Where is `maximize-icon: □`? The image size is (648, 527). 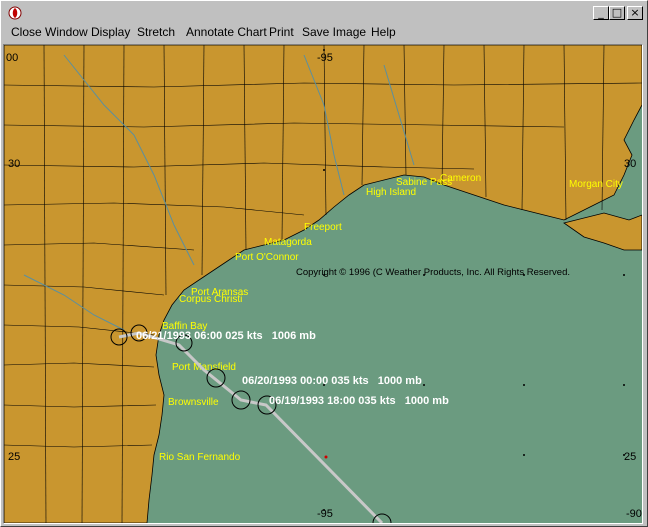
maximize-icon: □ is located at coordinates (617, 12).